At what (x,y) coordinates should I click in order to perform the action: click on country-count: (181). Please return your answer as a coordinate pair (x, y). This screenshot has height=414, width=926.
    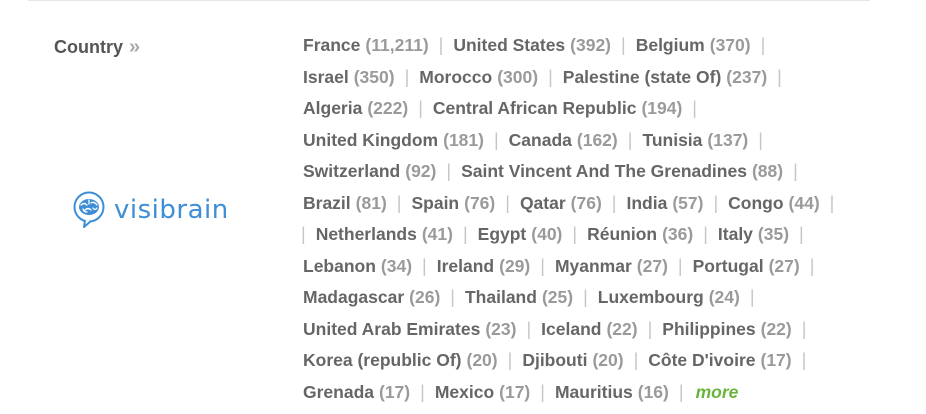
    Looking at the image, I should click on (463, 139).